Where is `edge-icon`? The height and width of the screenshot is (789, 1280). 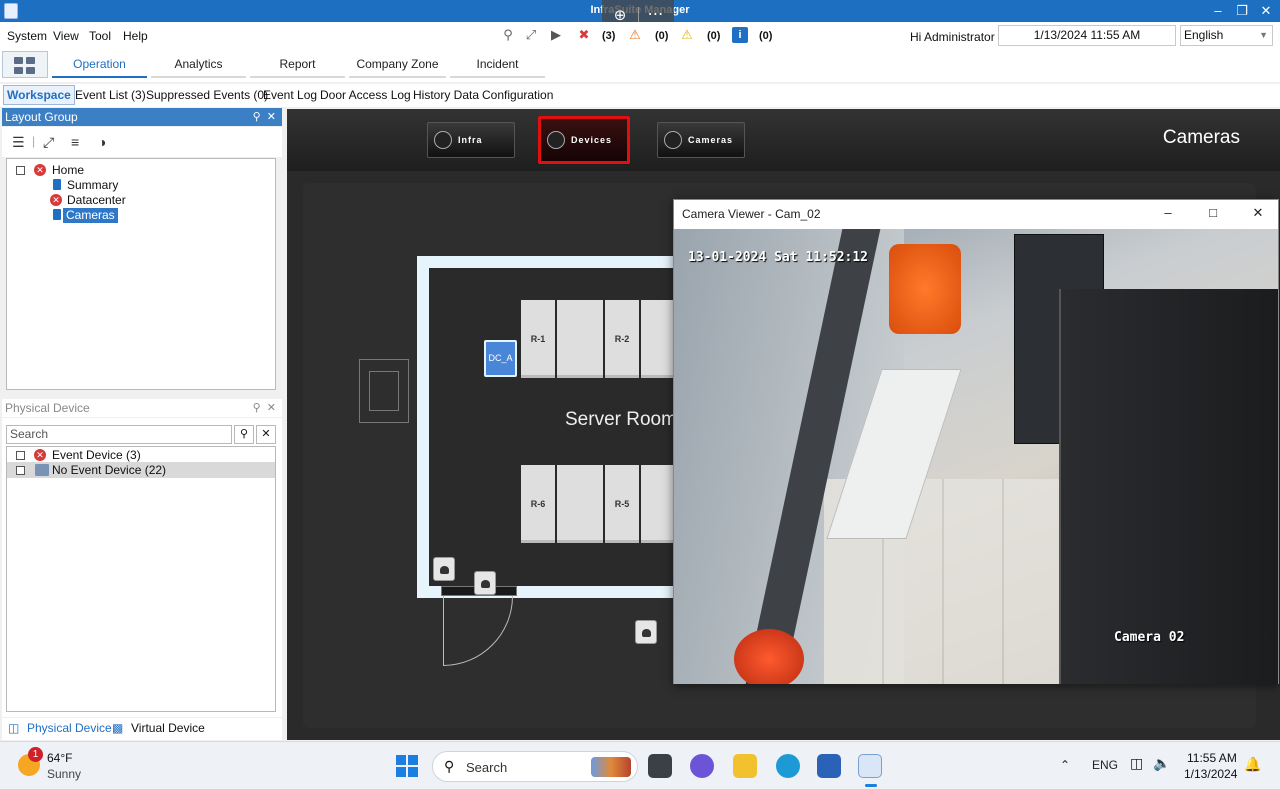 edge-icon is located at coordinates (788, 766).